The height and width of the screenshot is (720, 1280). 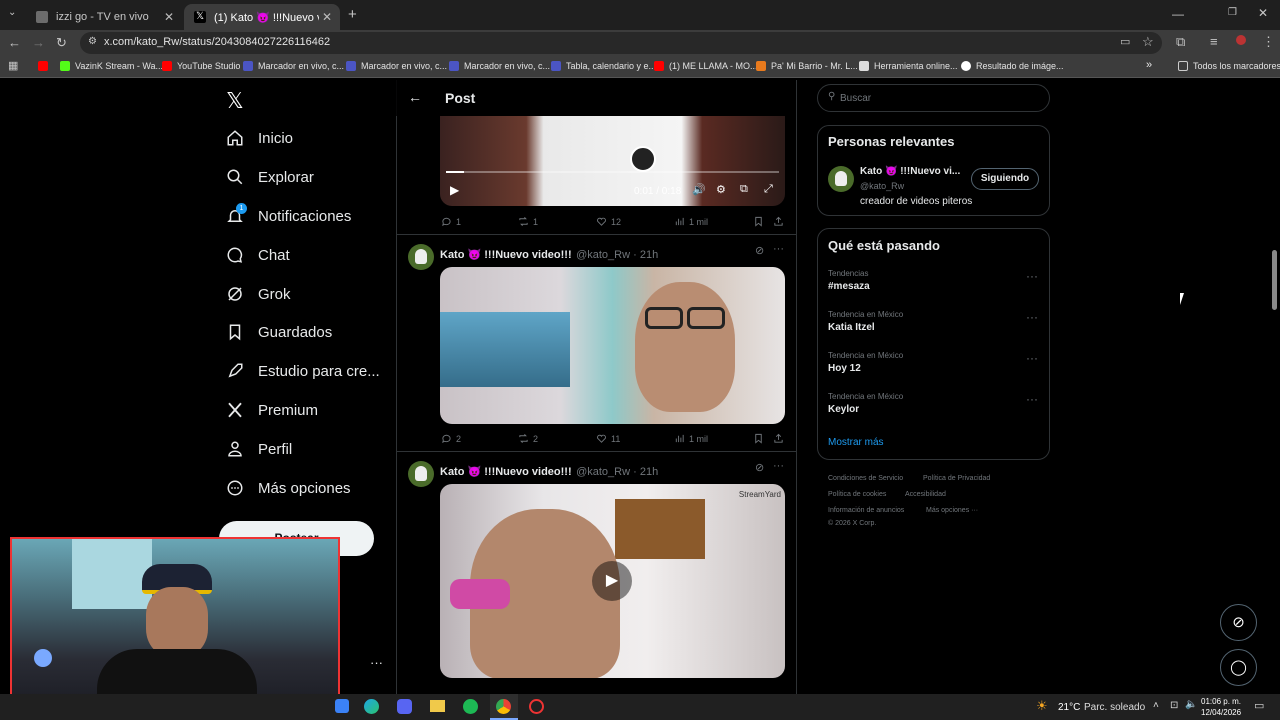 I want to click on site-info-icon: ⚙, so click(x=92, y=41).